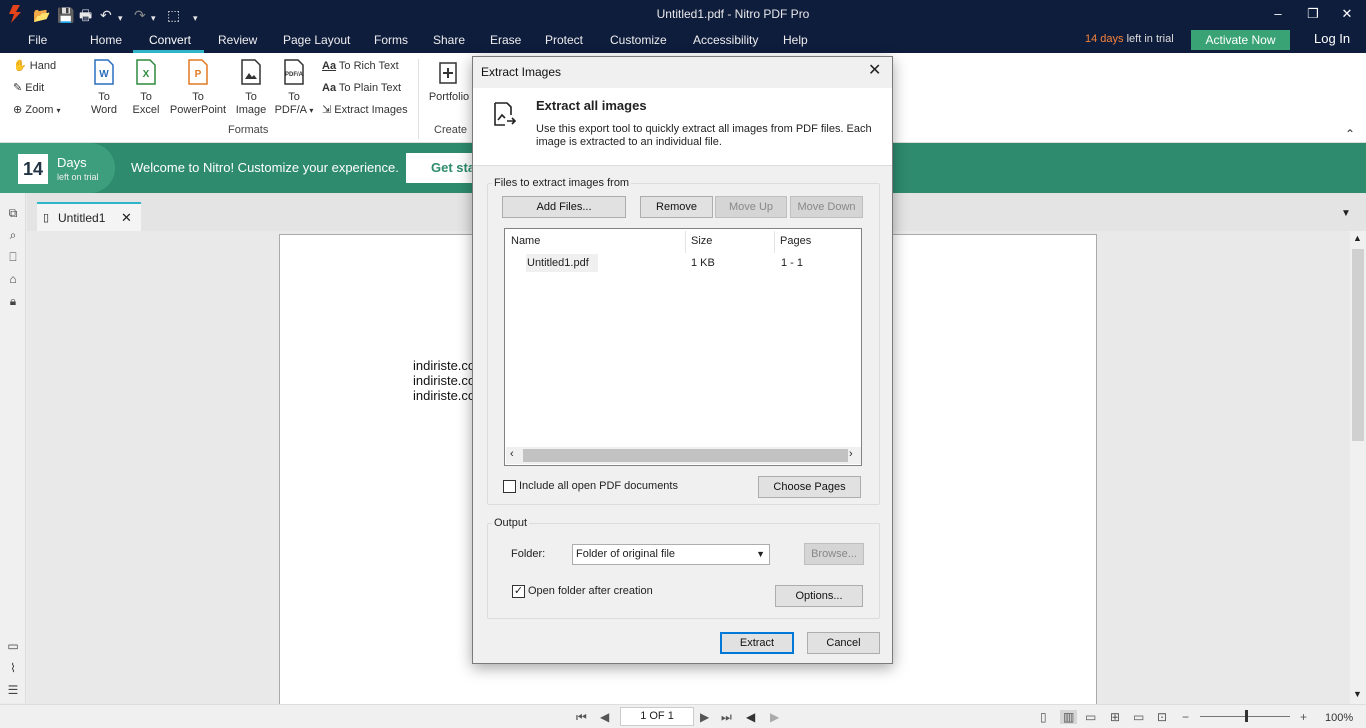 The width and height of the screenshot is (1366, 728). What do you see at coordinates (449, 81) in the screenshot?
I see `portfolio-button: Portfolio` at bounding box center [449, 81].